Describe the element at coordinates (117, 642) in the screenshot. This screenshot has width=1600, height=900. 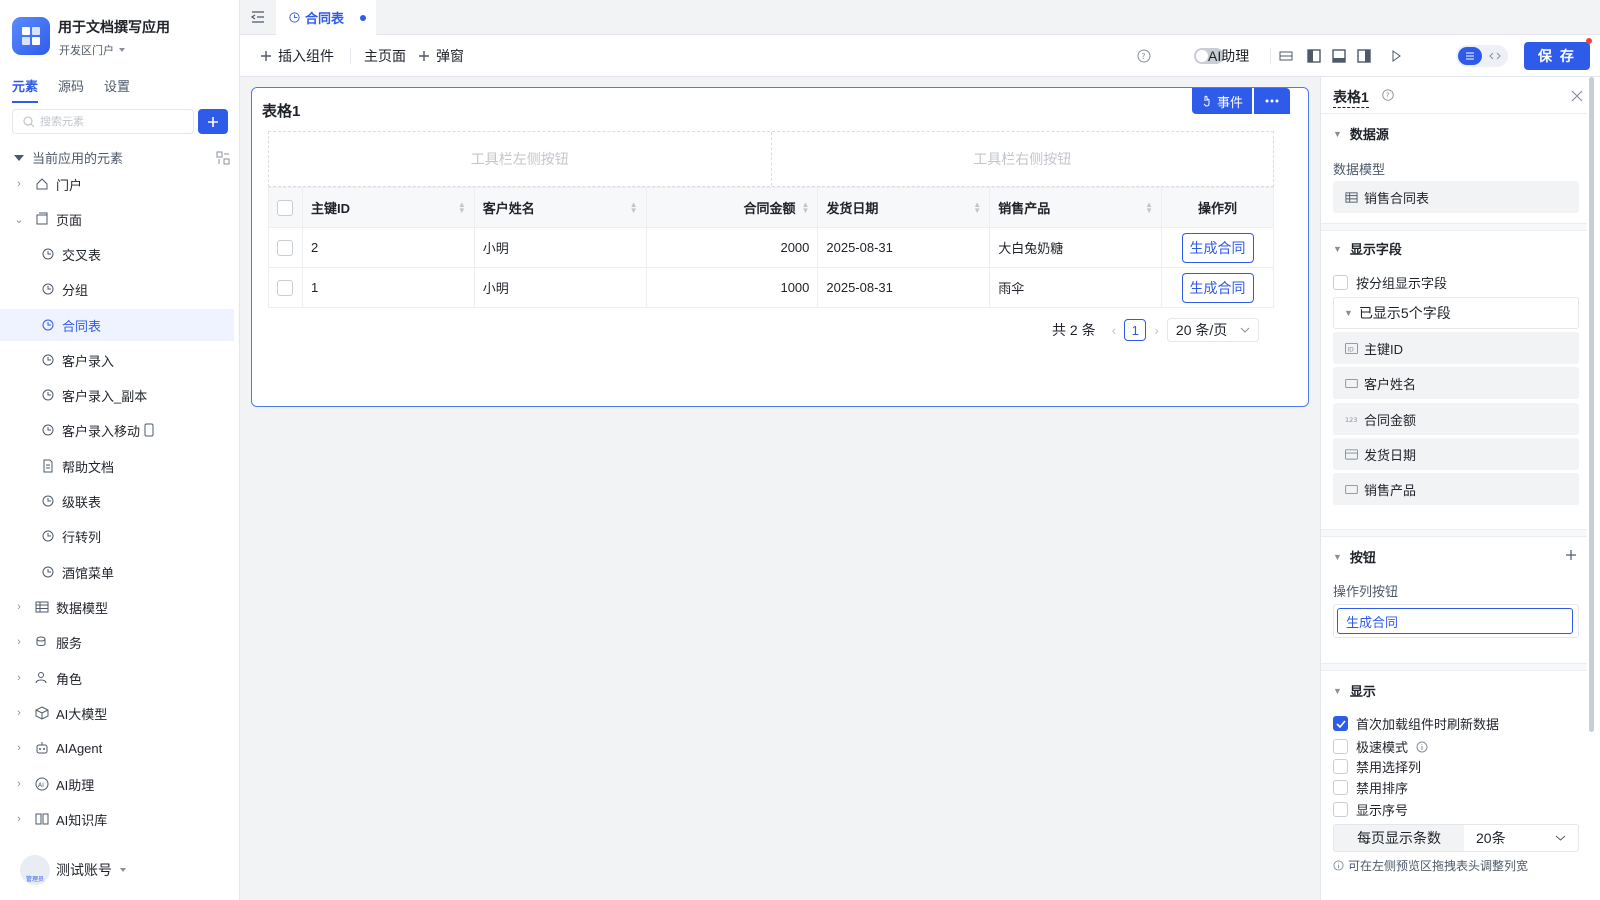
I see `sidebar-item-service: › 服务` at that location.